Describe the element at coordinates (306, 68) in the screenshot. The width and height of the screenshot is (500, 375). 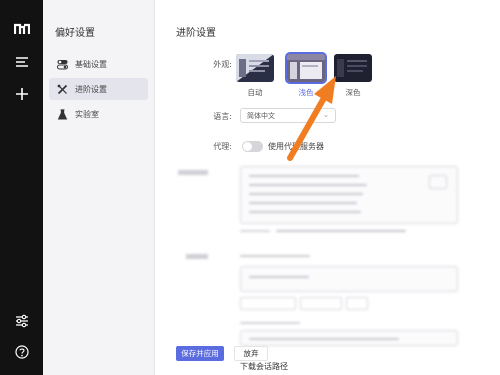
I see `theme-light-thumbnail` at that location.